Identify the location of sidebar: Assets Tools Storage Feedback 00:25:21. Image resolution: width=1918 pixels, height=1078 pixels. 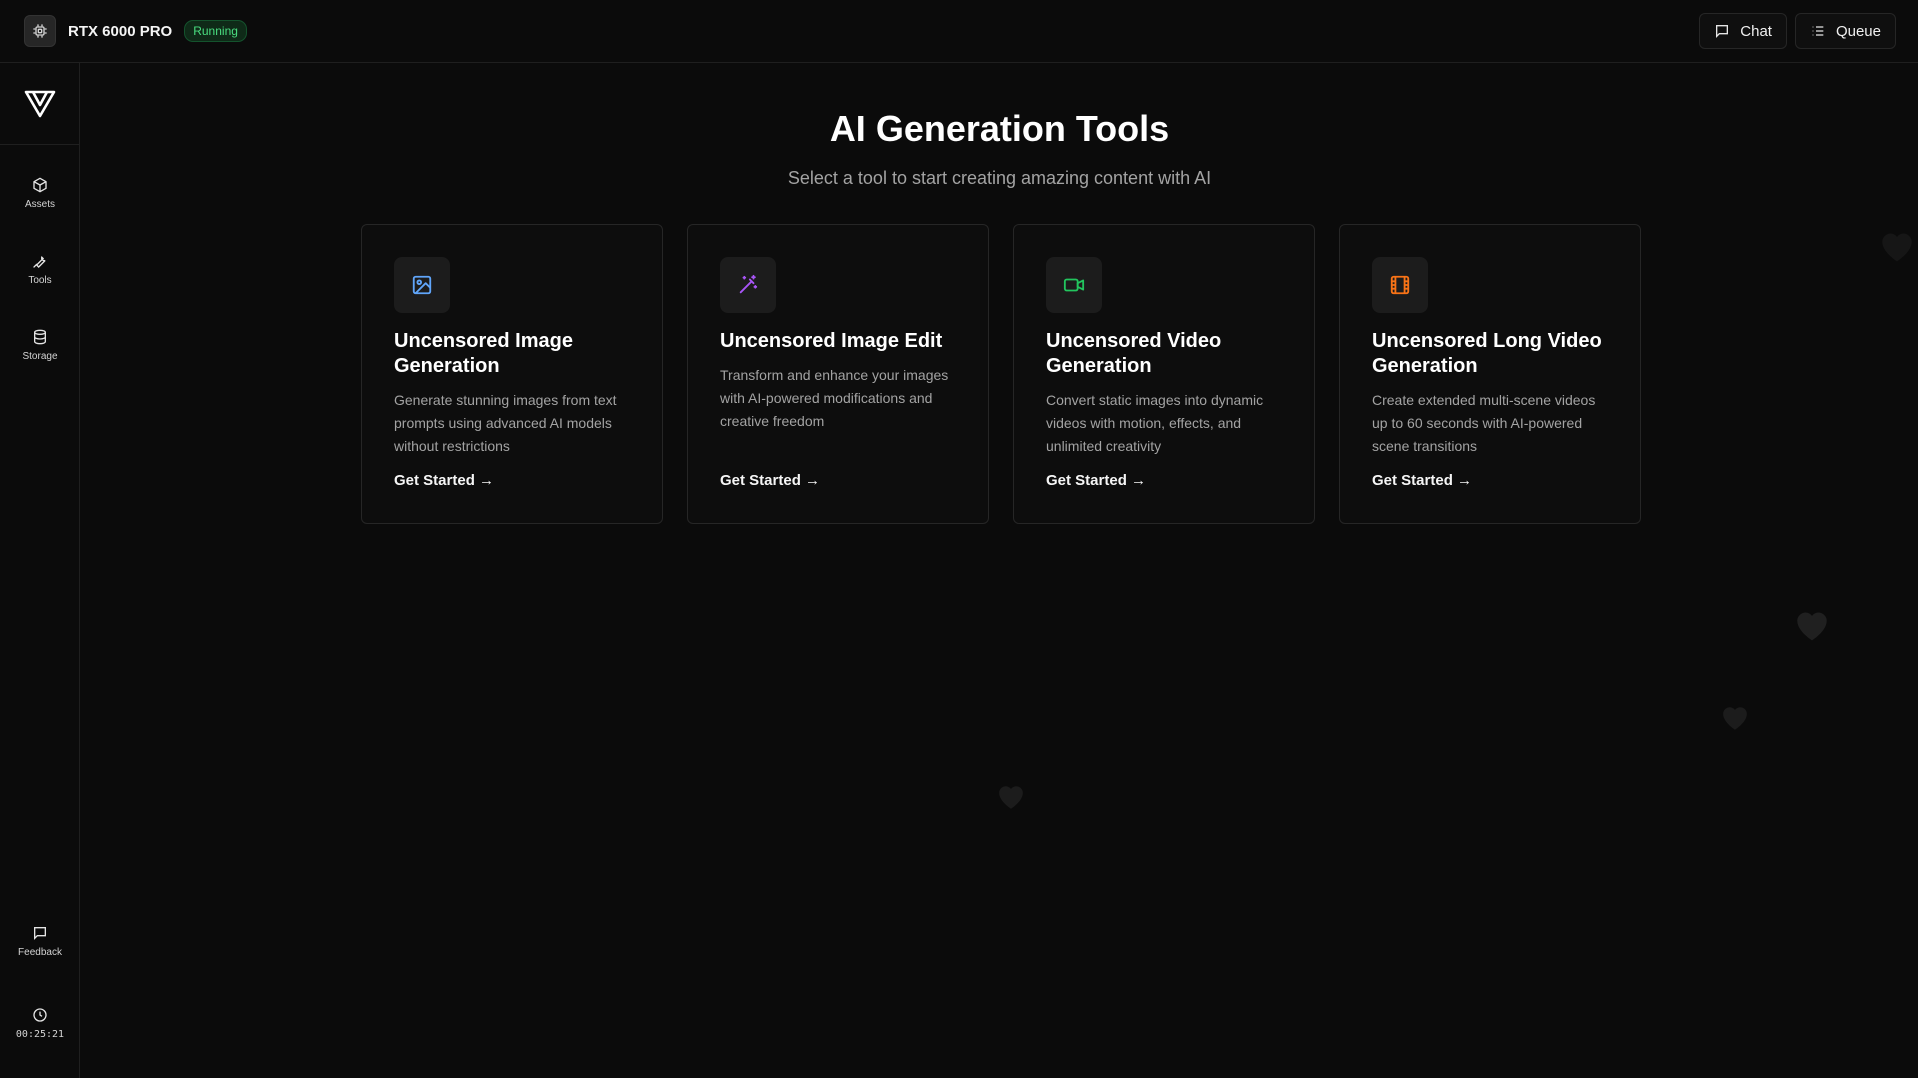
(40, 570).